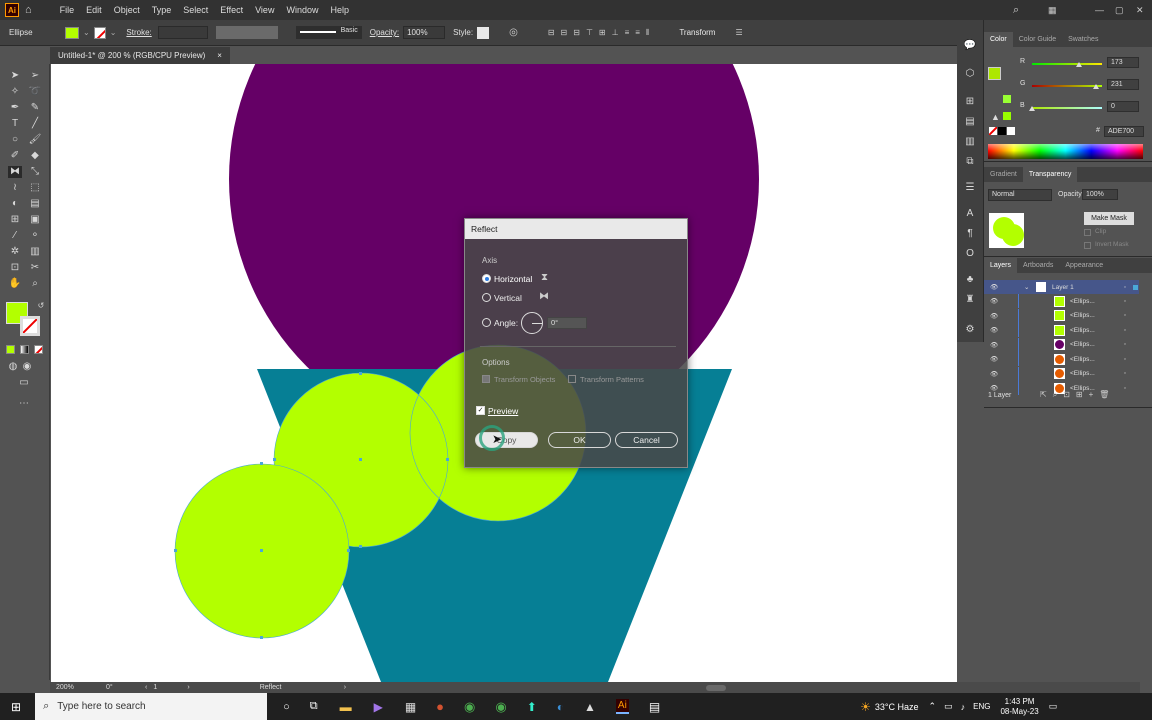  What do you see at coordinates (151, 706) in the screenshot?
I see `taskbar-search-box: ⌕ Type here to search` at bounding box center [151, 706].